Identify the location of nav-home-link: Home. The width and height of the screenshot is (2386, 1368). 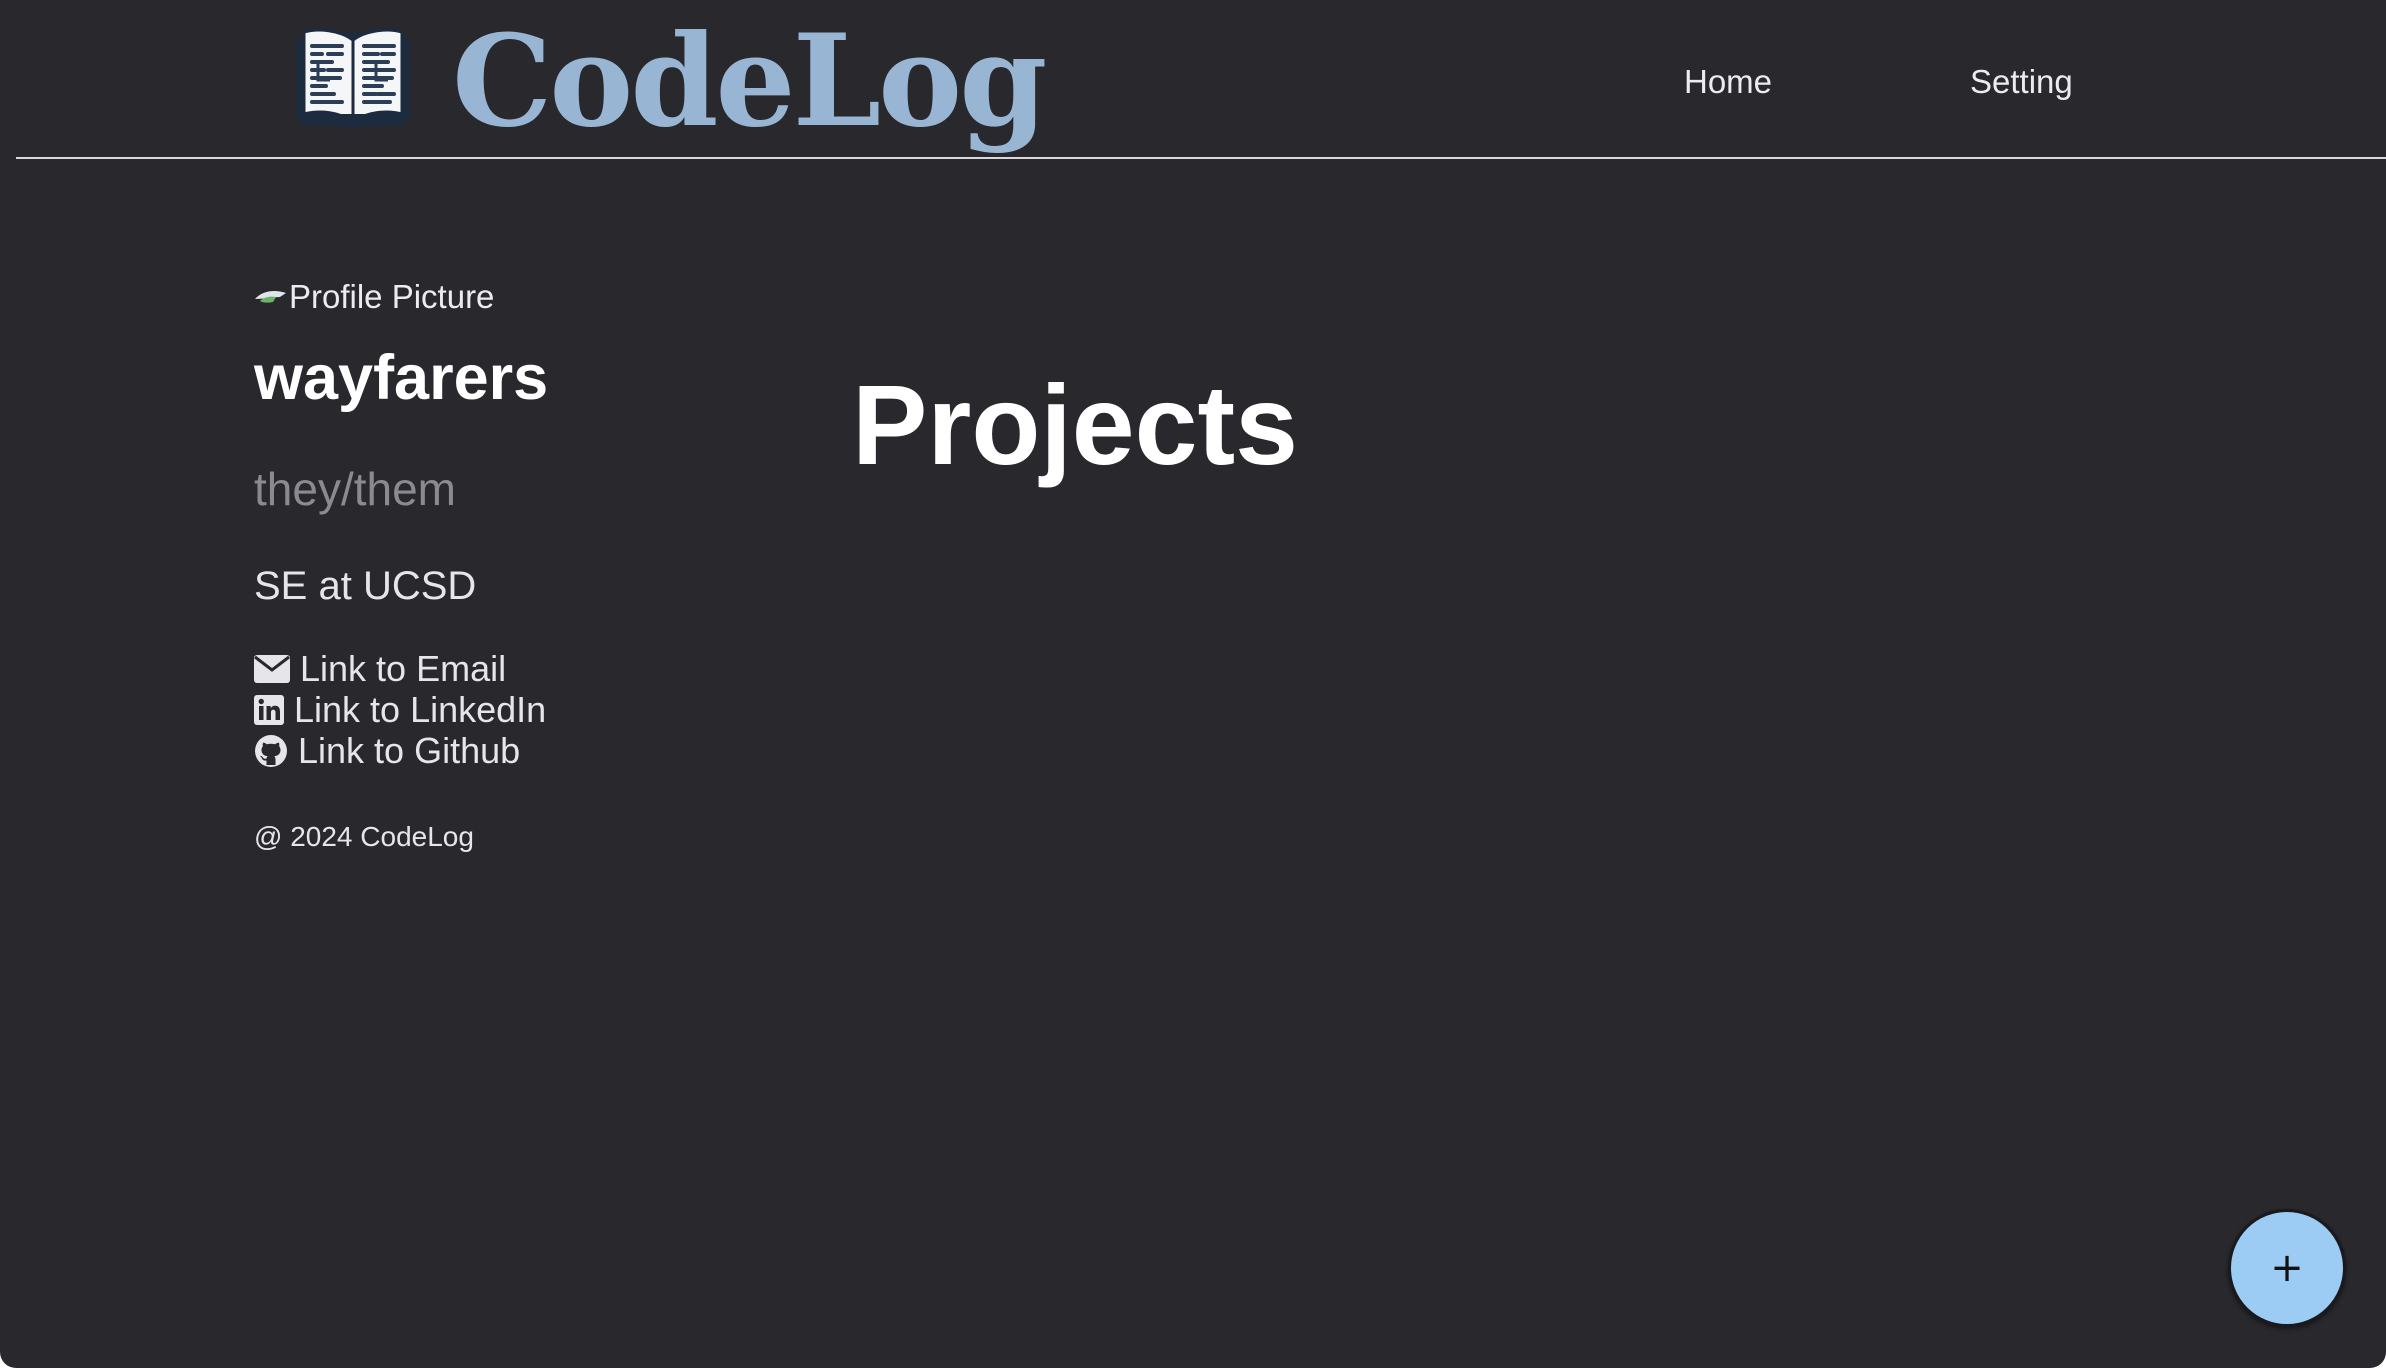
(1728, 82).